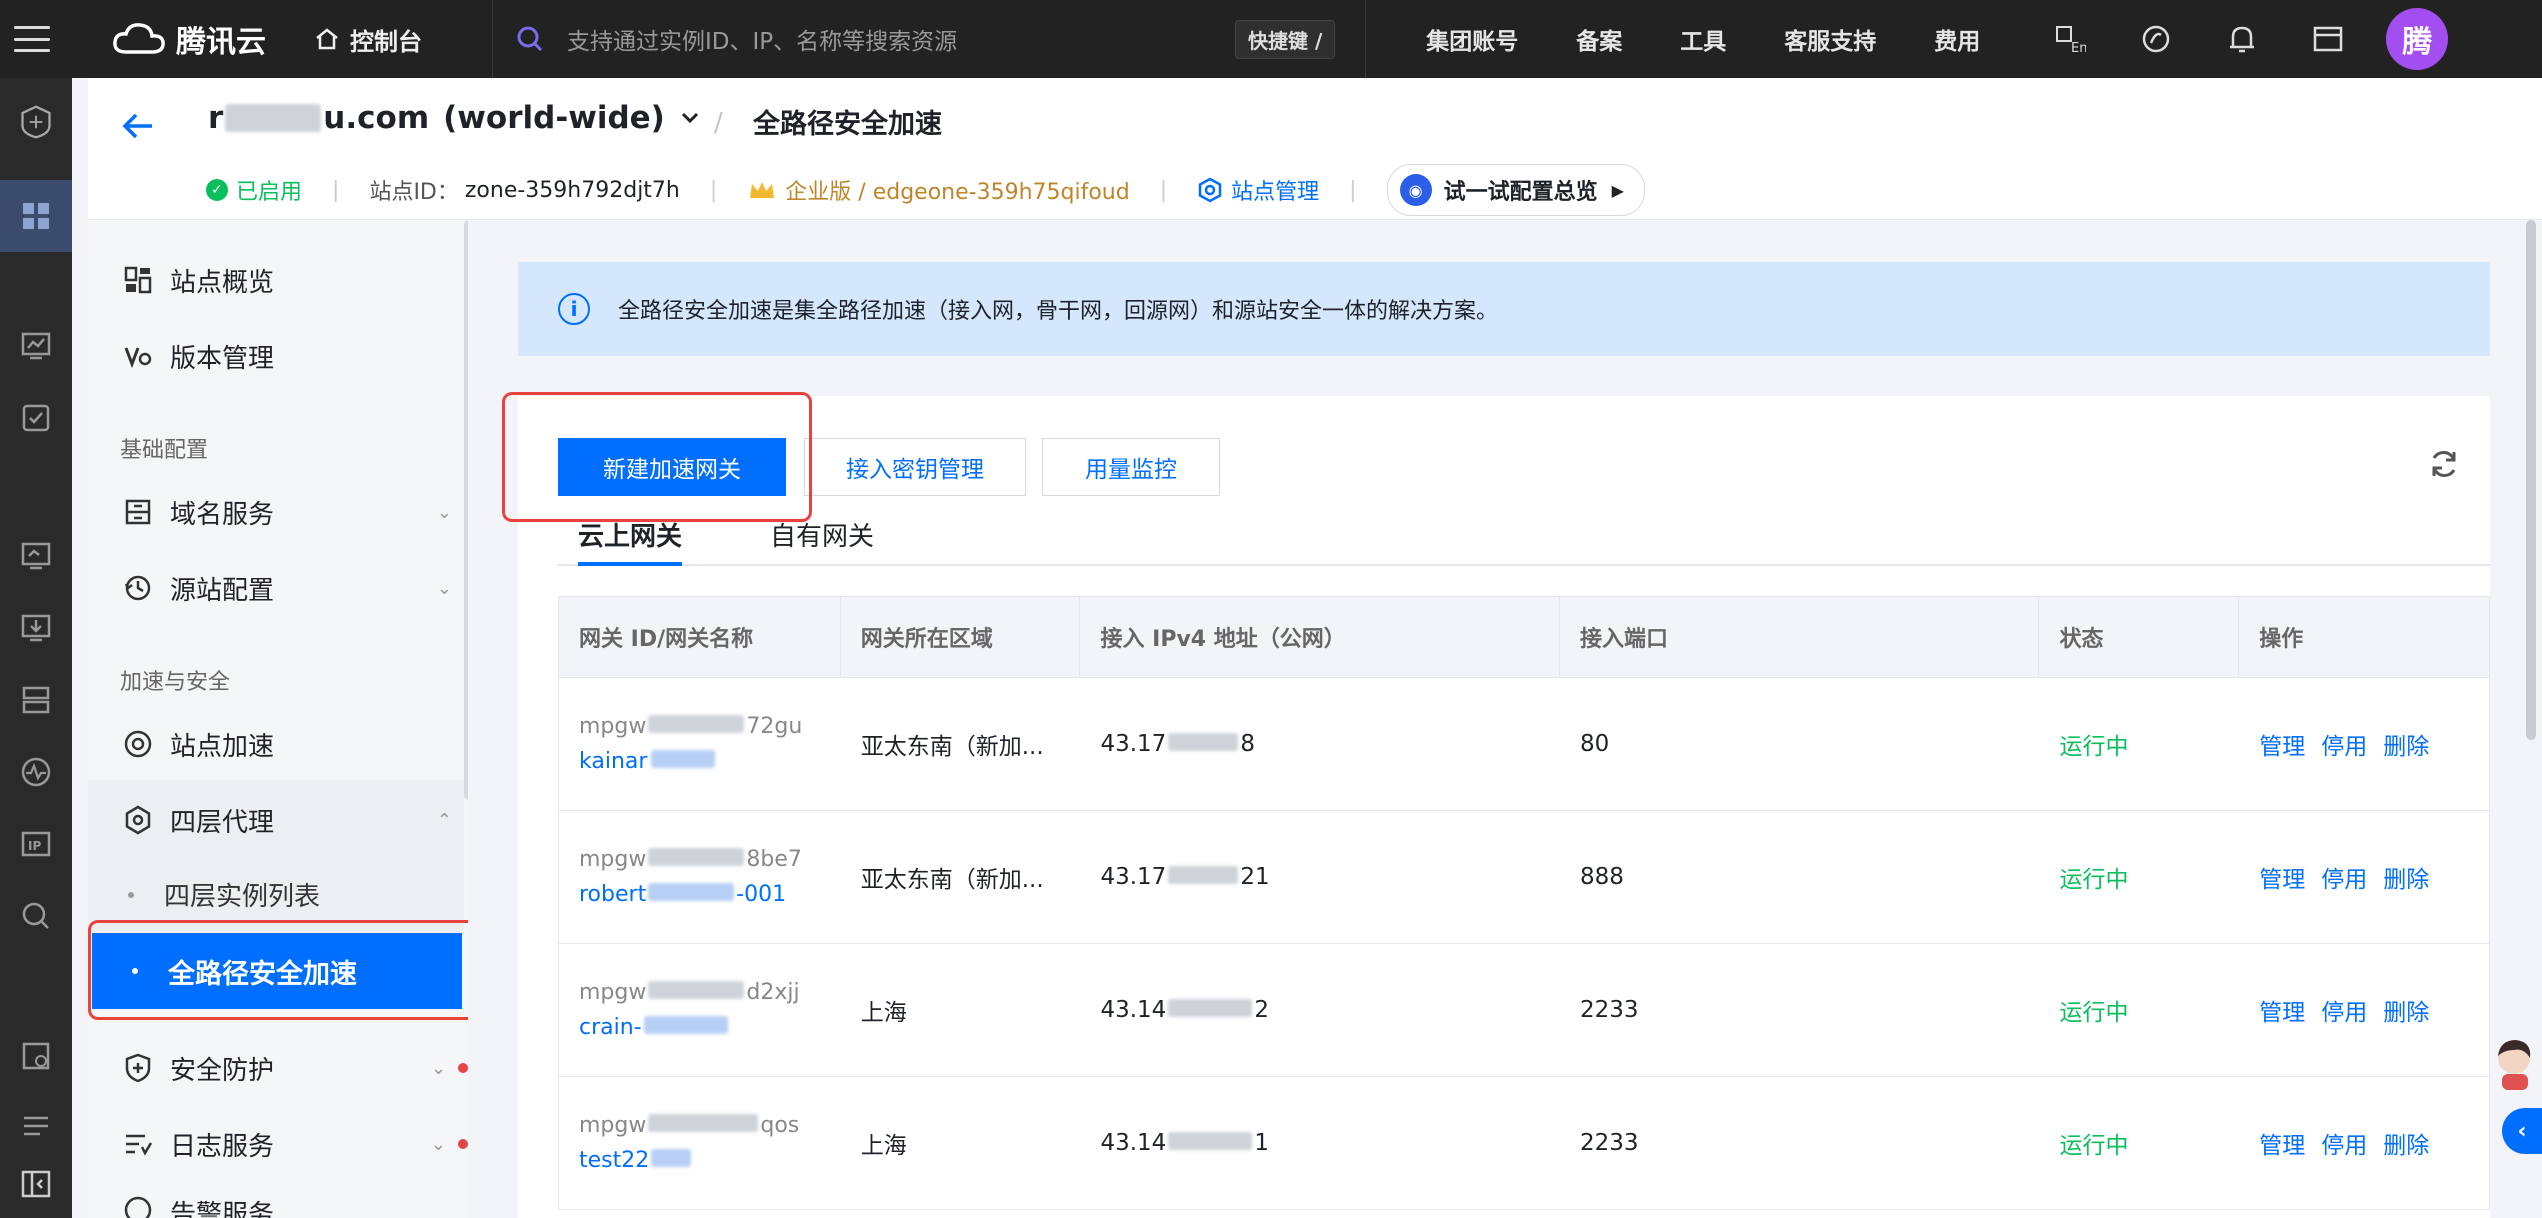 The width and height of the screenshot is (2542, 1218). I want to click on tab-own-gateway: 自有网关, so click(822, 541).